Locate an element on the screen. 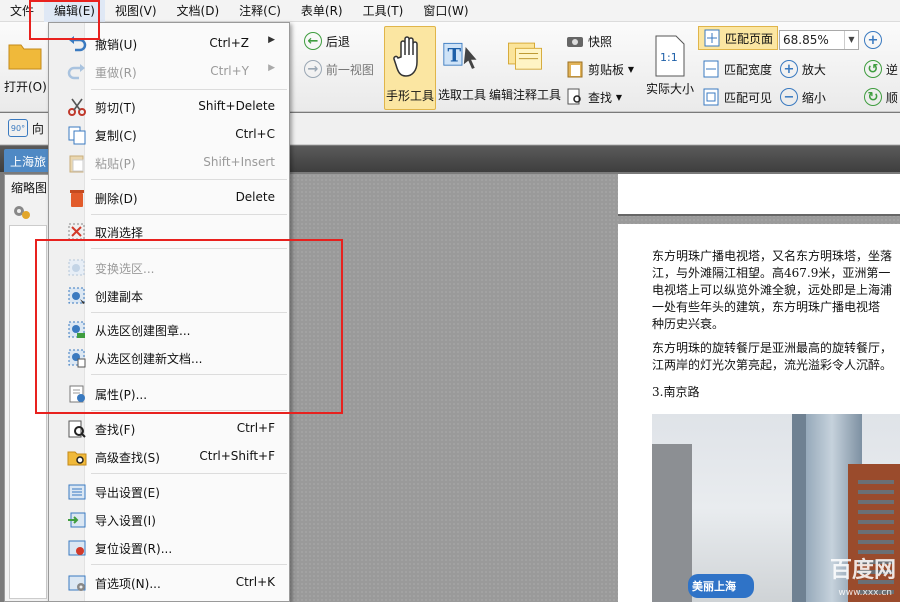 This screenshot has width=900, height=602. zoom-in-icon: + is located at coordinates (789, 69).